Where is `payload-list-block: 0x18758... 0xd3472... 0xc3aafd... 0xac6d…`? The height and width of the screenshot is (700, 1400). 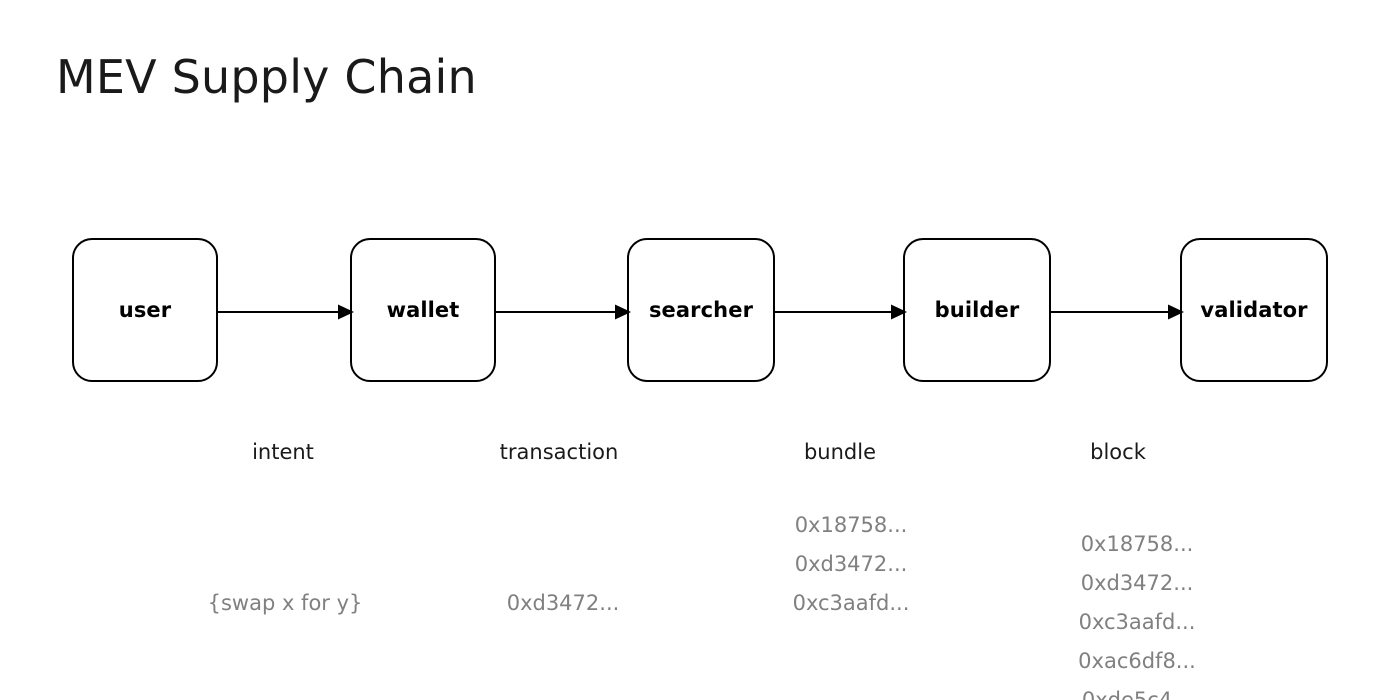 payload-list-block: 0x18758... 0xd3472... 0xc3aafd... 0xac6d… is located at coordinates (1137, 612).